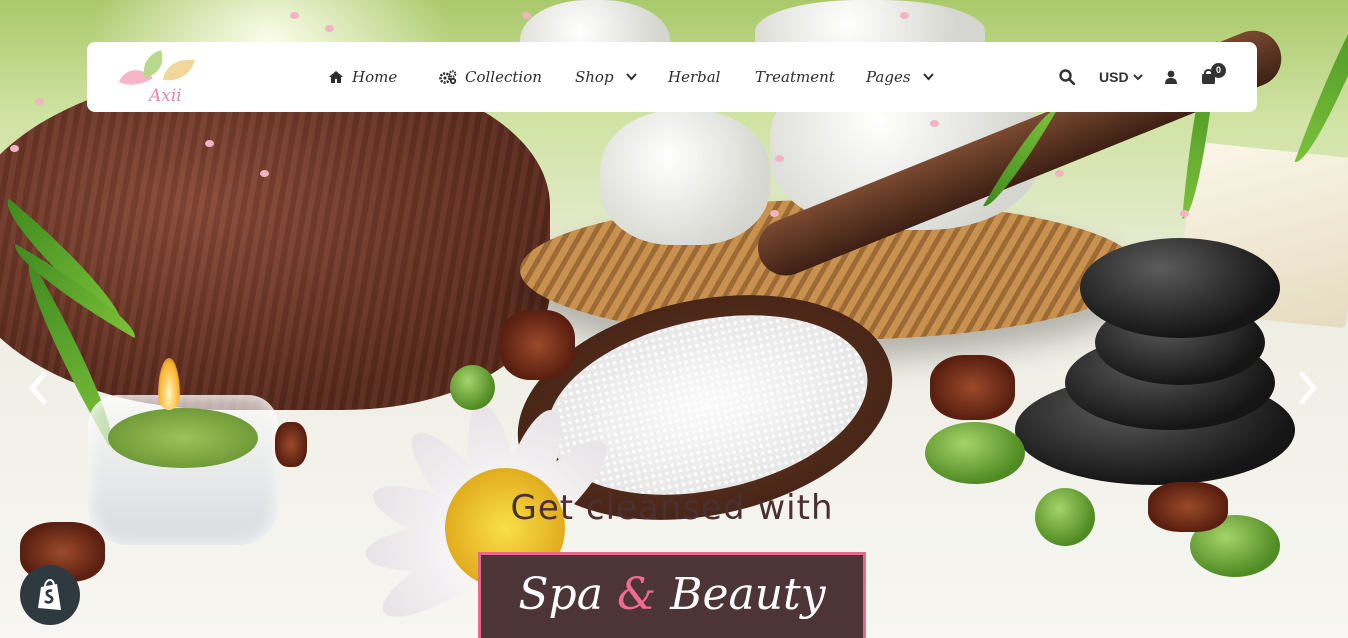 Image resolution: width=1348 pixels, height=638 pixels. I want to click on search-button, so click(1067, 77).